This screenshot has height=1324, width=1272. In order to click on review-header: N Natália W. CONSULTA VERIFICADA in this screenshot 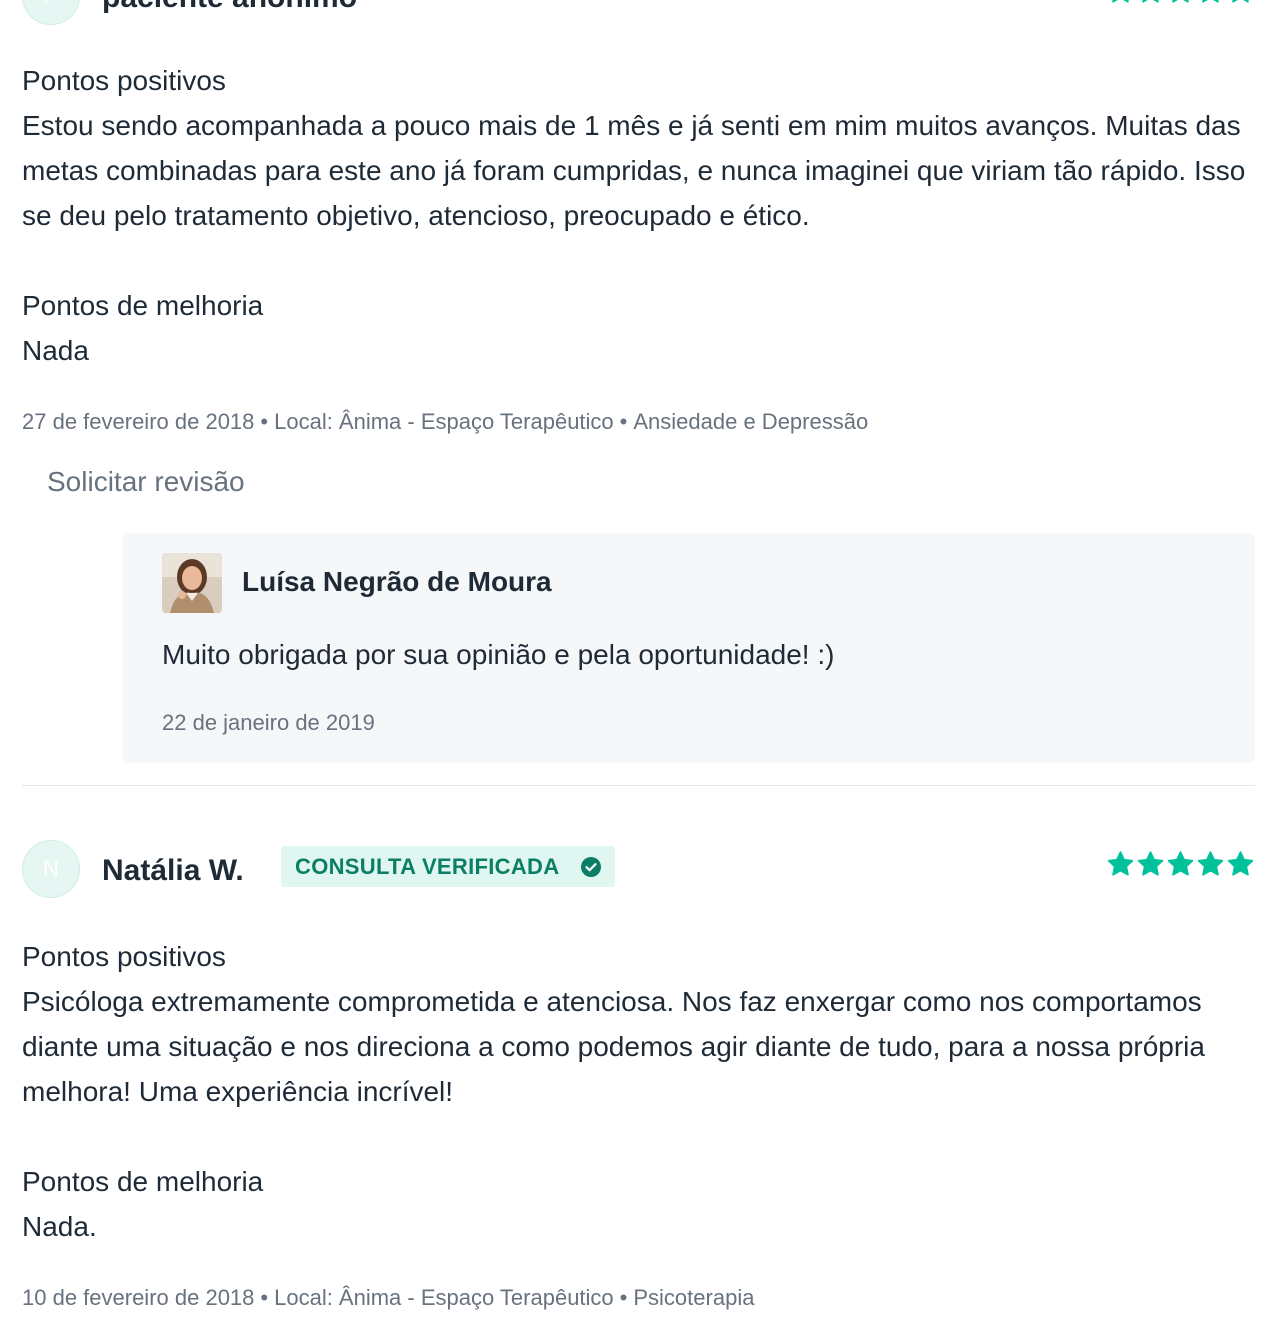, I will do `click(638, 870)`.